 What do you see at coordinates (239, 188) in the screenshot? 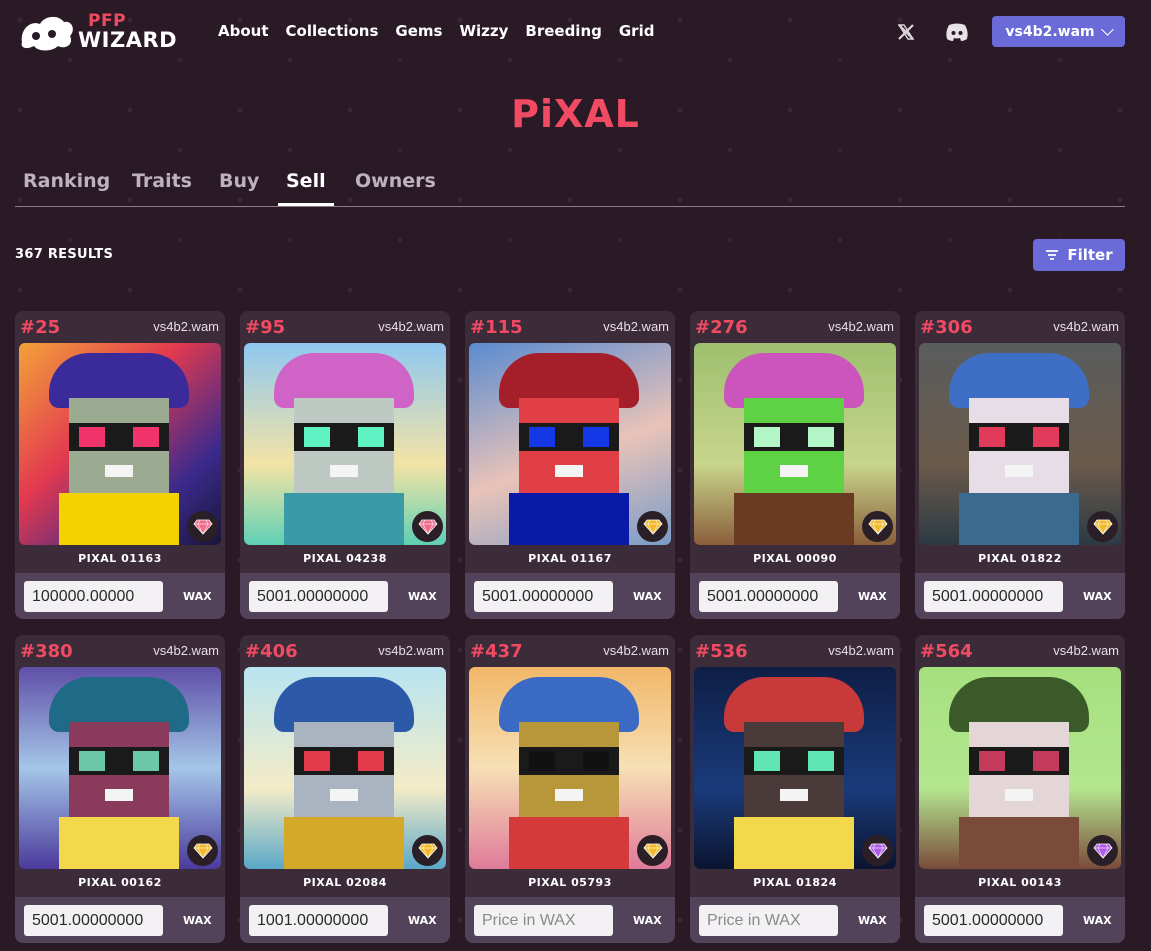
I see `tab-buy: Buy` at bounding box center [239, 188].